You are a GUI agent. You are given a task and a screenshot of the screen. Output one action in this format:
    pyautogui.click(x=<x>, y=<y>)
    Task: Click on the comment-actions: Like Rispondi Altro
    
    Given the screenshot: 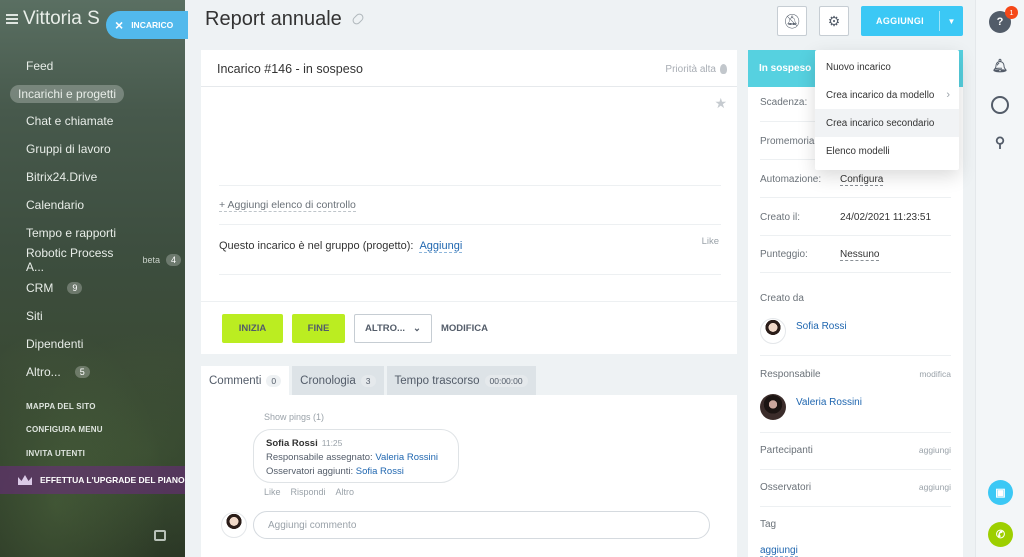 What is the action you would take?
    pyautogui.click(x=309, y=492)
    